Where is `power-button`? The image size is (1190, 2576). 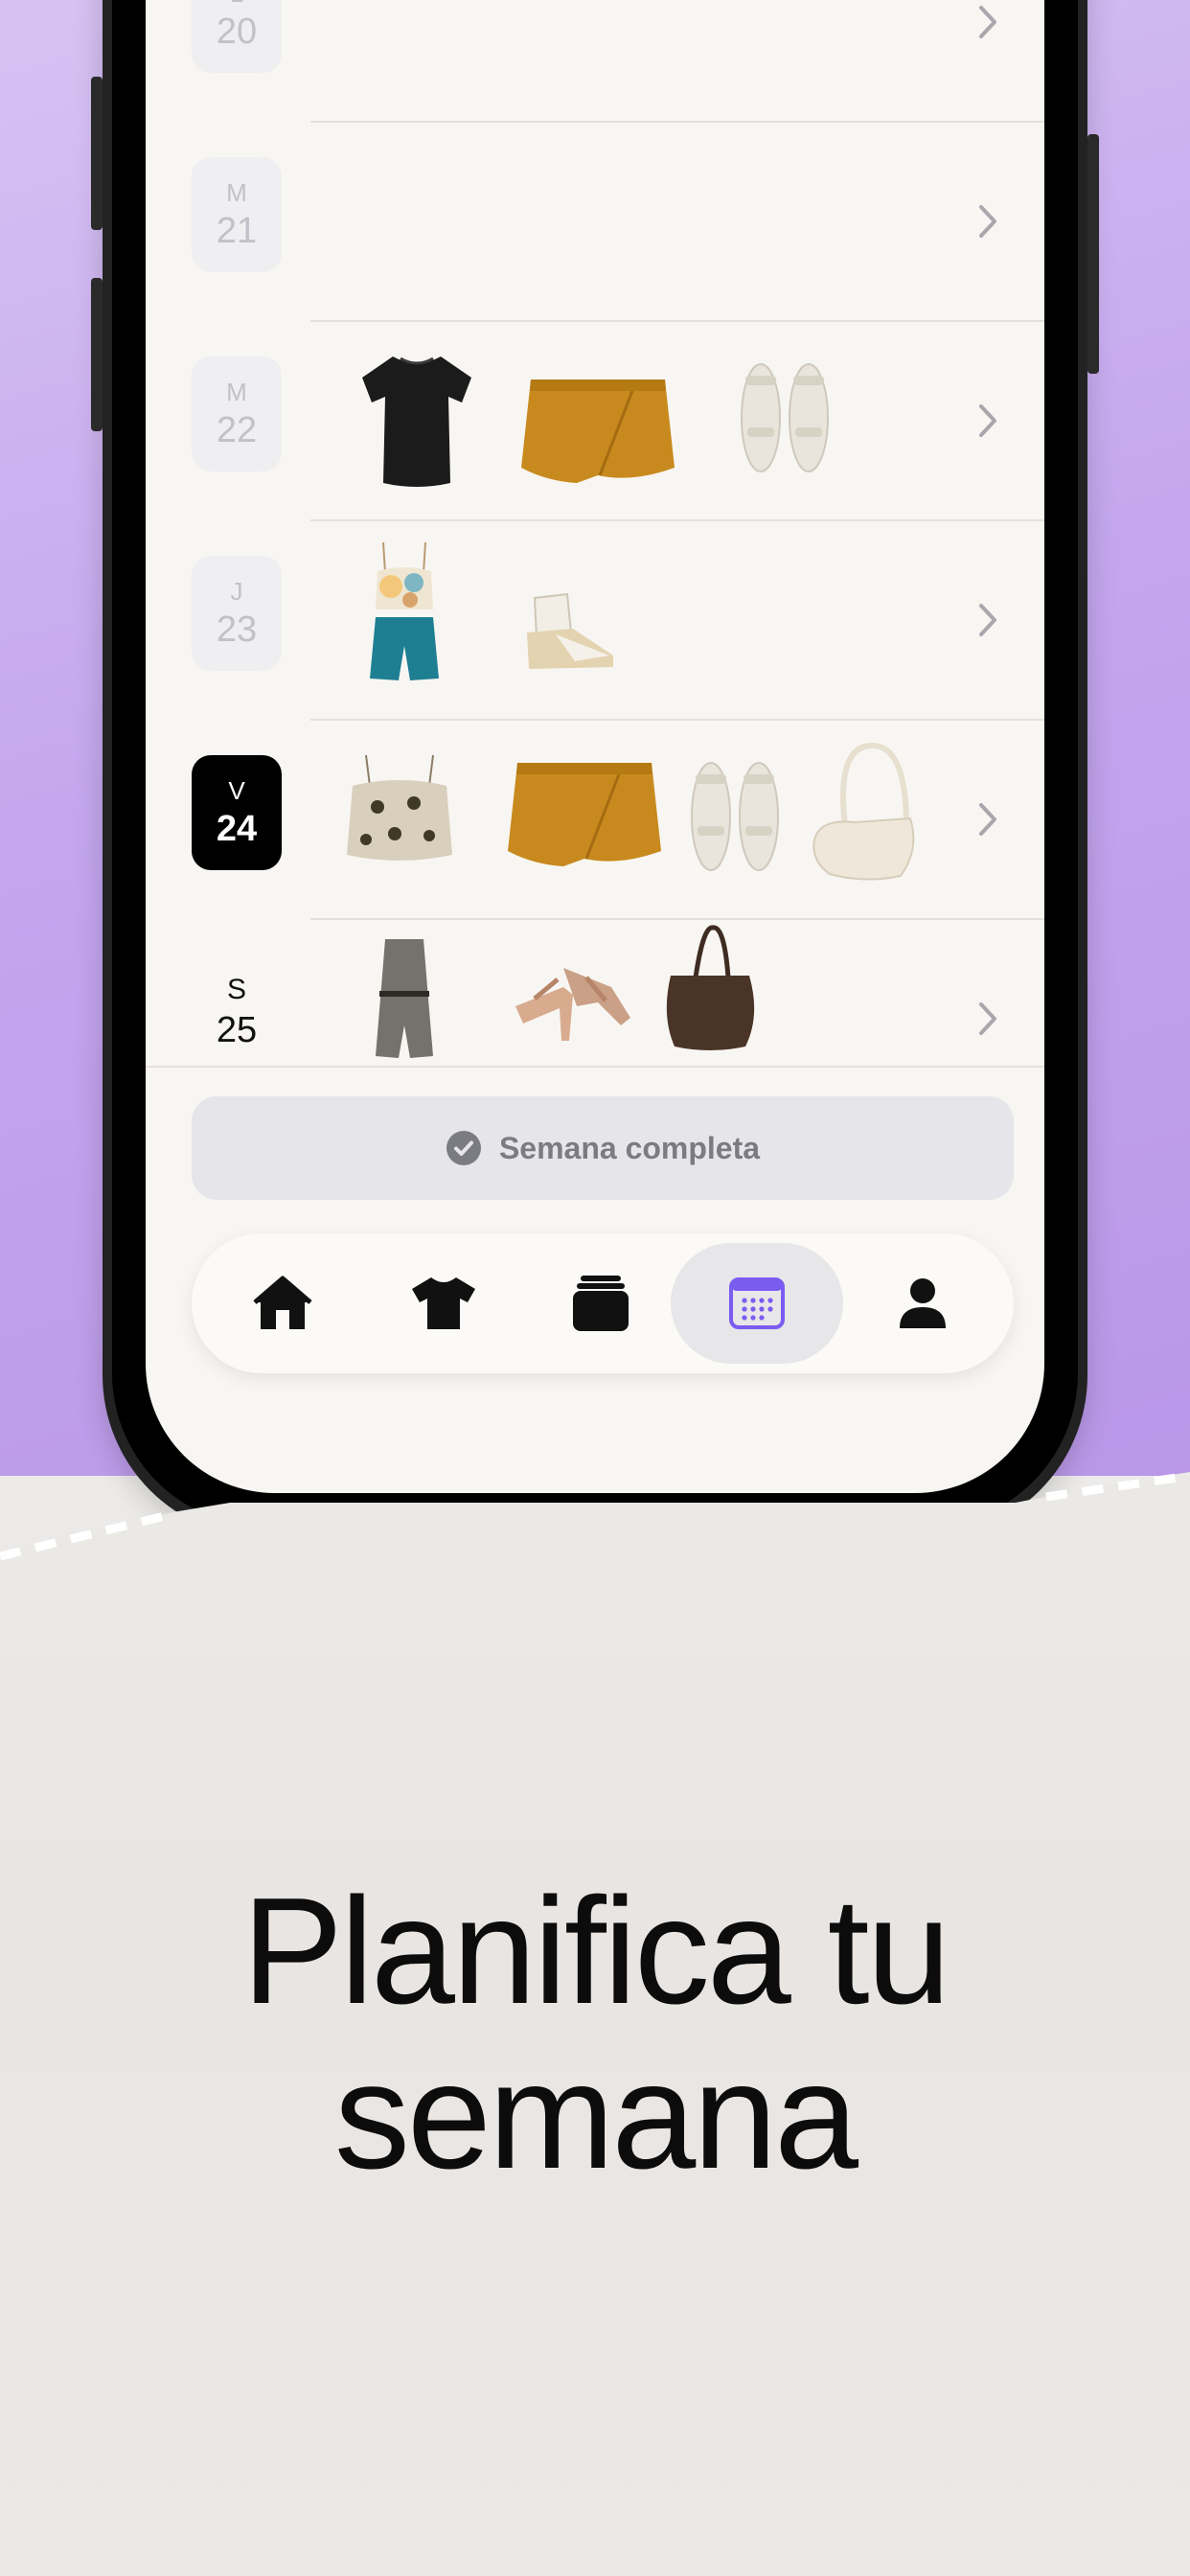 power-button is located at coordinates (1093, 254).